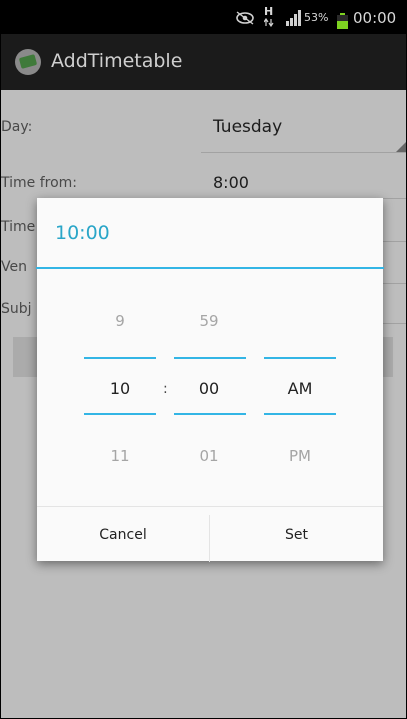 The image size is (407, 719). I want to click on status-time: 00:00, so click(375, 18).